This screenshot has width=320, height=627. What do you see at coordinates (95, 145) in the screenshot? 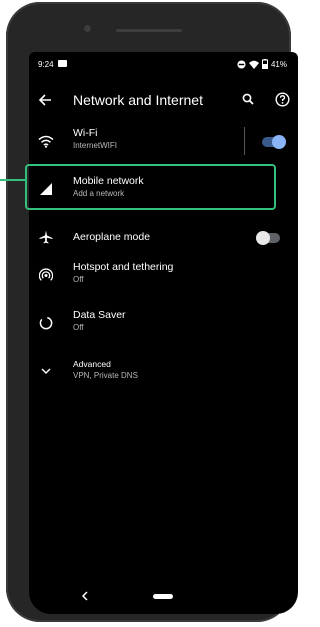
I see `wifi-subtitle: InternetWIFI` at bounding box center [95, 145].